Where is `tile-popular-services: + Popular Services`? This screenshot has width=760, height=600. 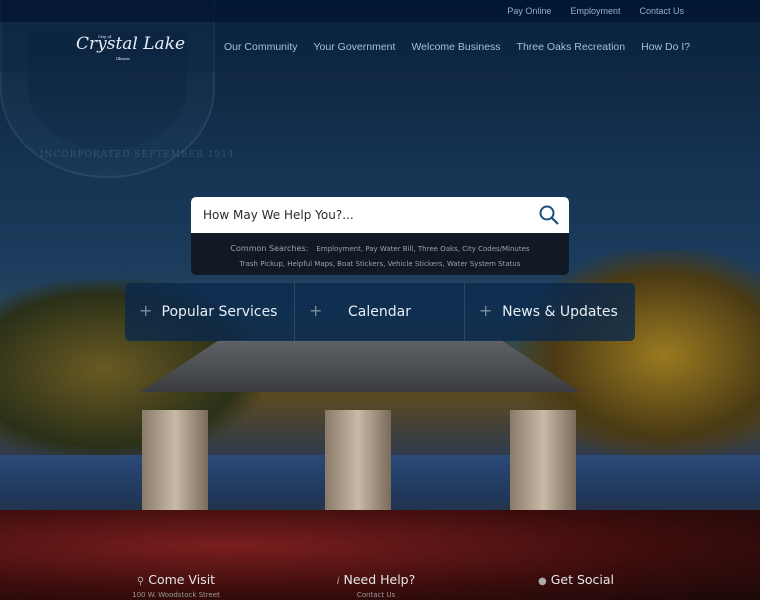 tile-popular-services: + Popular Services is located at coordinates (210, 312).